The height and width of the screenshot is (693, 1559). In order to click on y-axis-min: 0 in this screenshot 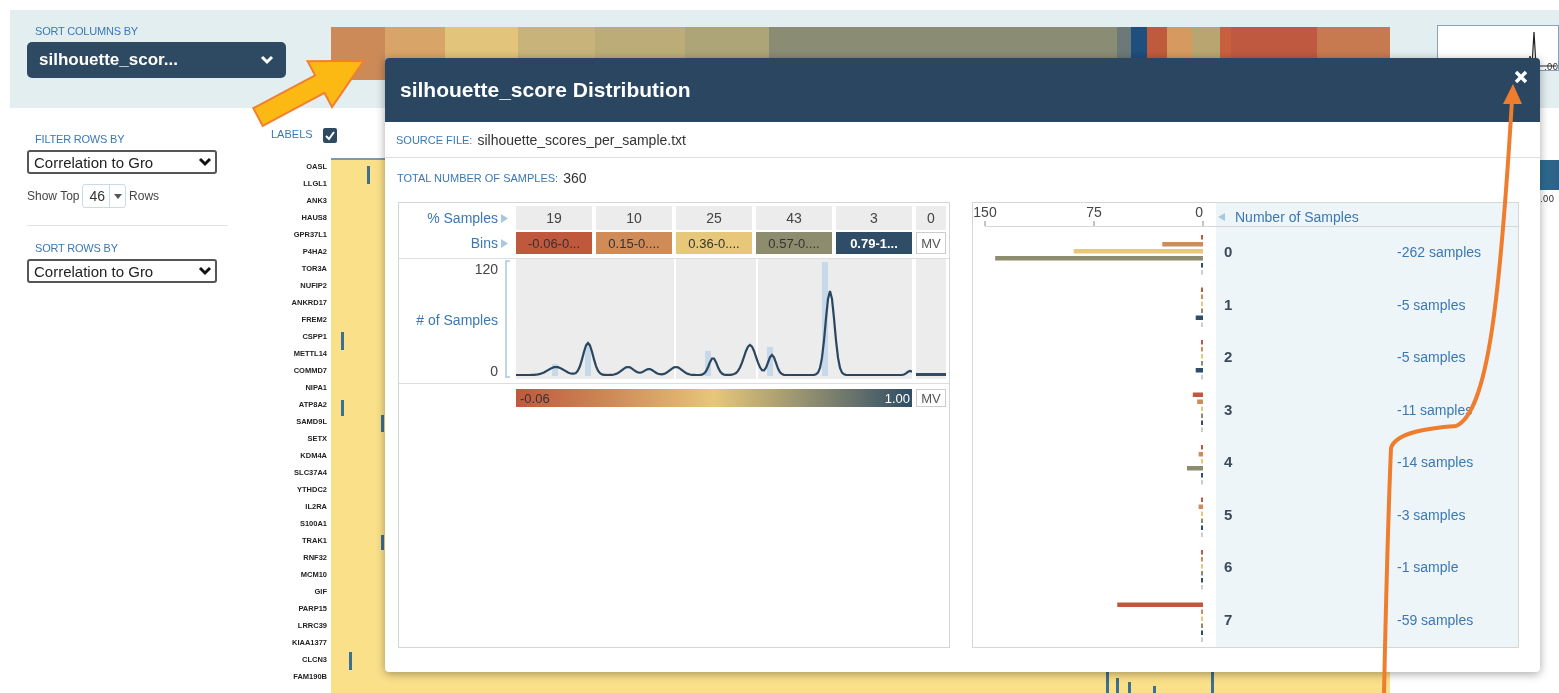, I will do `click(494, 371)`.